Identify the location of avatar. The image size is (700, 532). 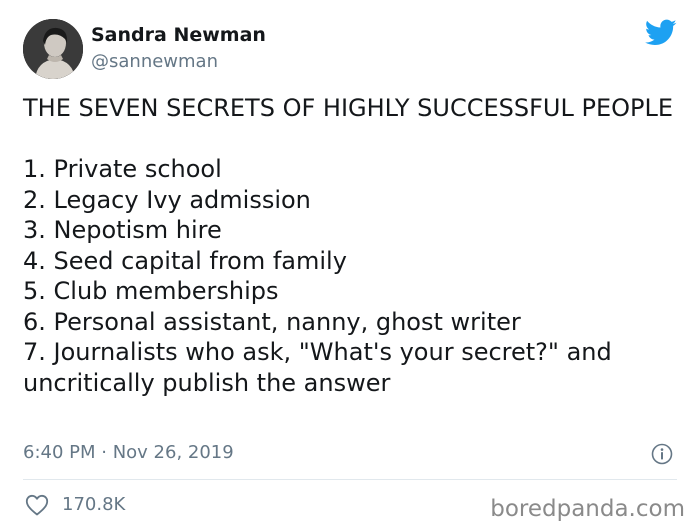
(53, 49).